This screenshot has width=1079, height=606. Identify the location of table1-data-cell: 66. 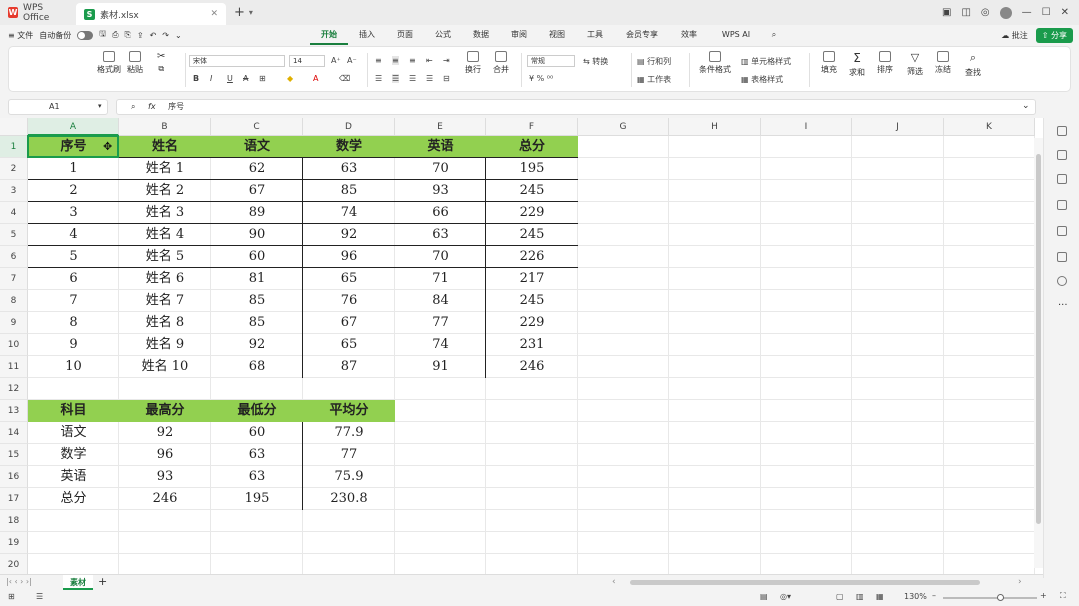
(440, 213).